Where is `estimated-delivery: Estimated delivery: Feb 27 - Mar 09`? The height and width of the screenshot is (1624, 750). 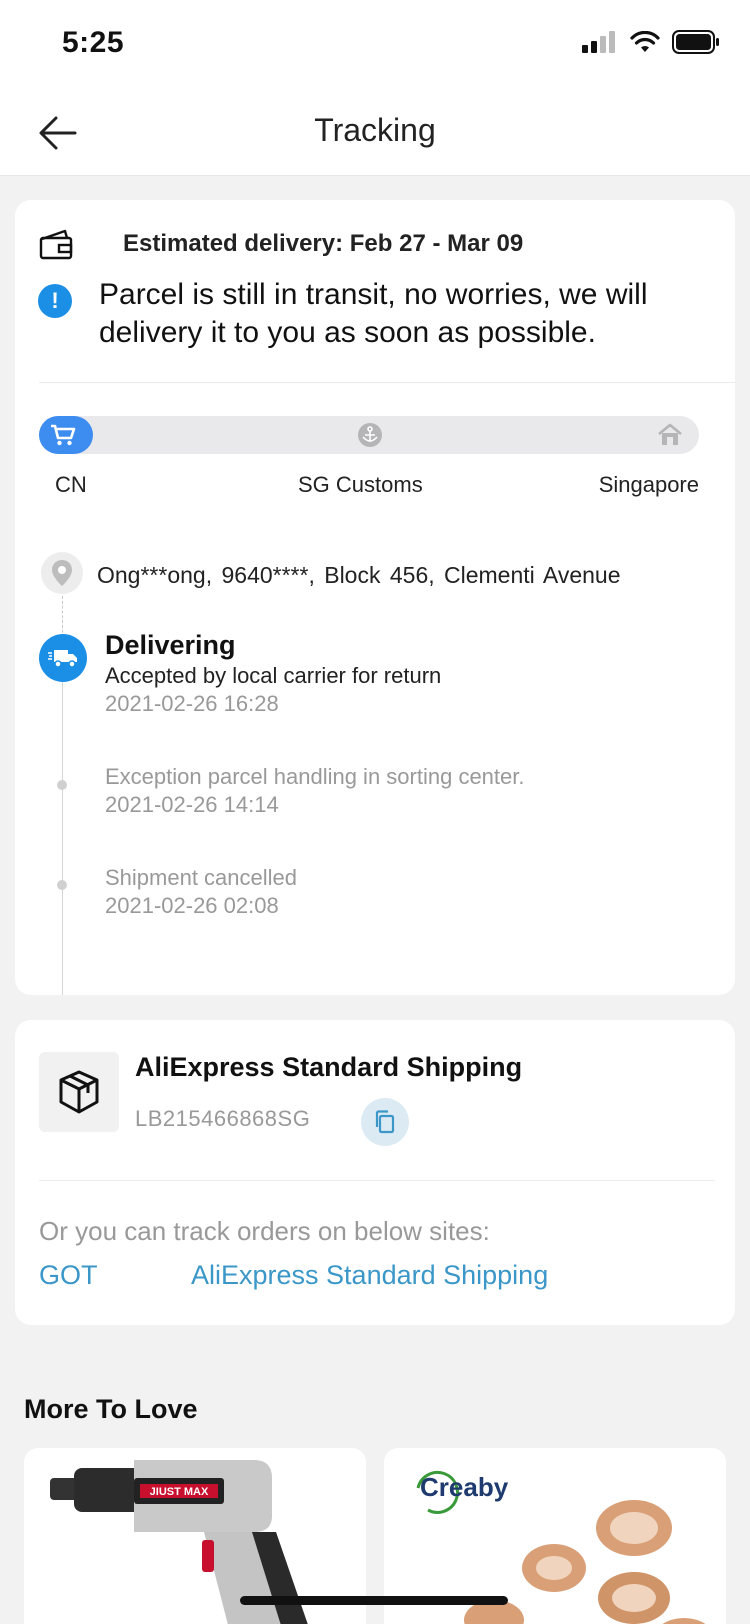 estimated-delivery: Estimated delivery: Feb 27 - Mar 09 is located at coordinates (323, 243).